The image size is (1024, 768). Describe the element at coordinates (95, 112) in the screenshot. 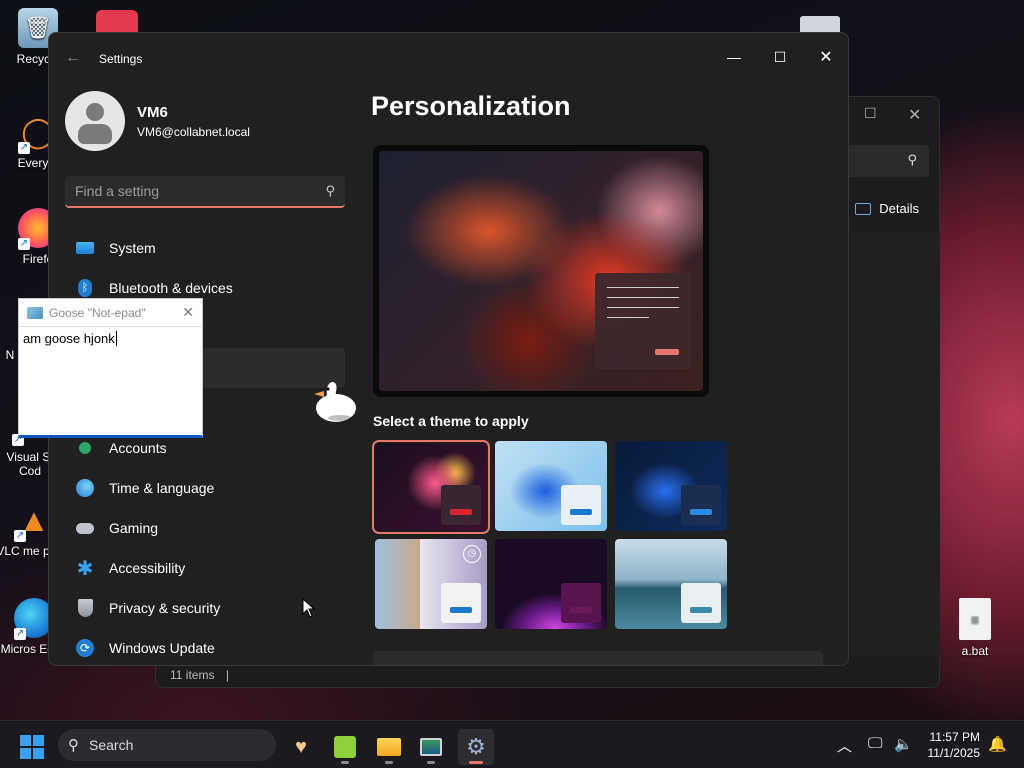

I see `avatar-head` at that location.